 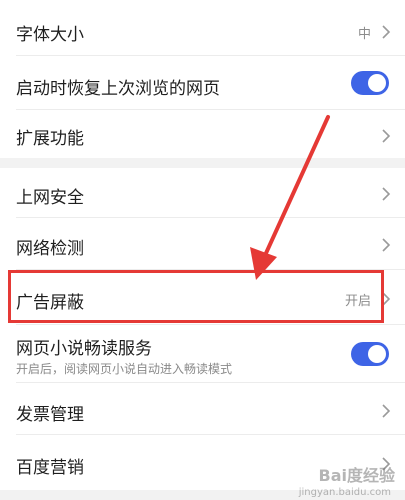 I want to click on novel-reader-row: 网页小说畅读服务 开启后，阅读网页小说自动进入畅读模式, so click(x=202, y=354).